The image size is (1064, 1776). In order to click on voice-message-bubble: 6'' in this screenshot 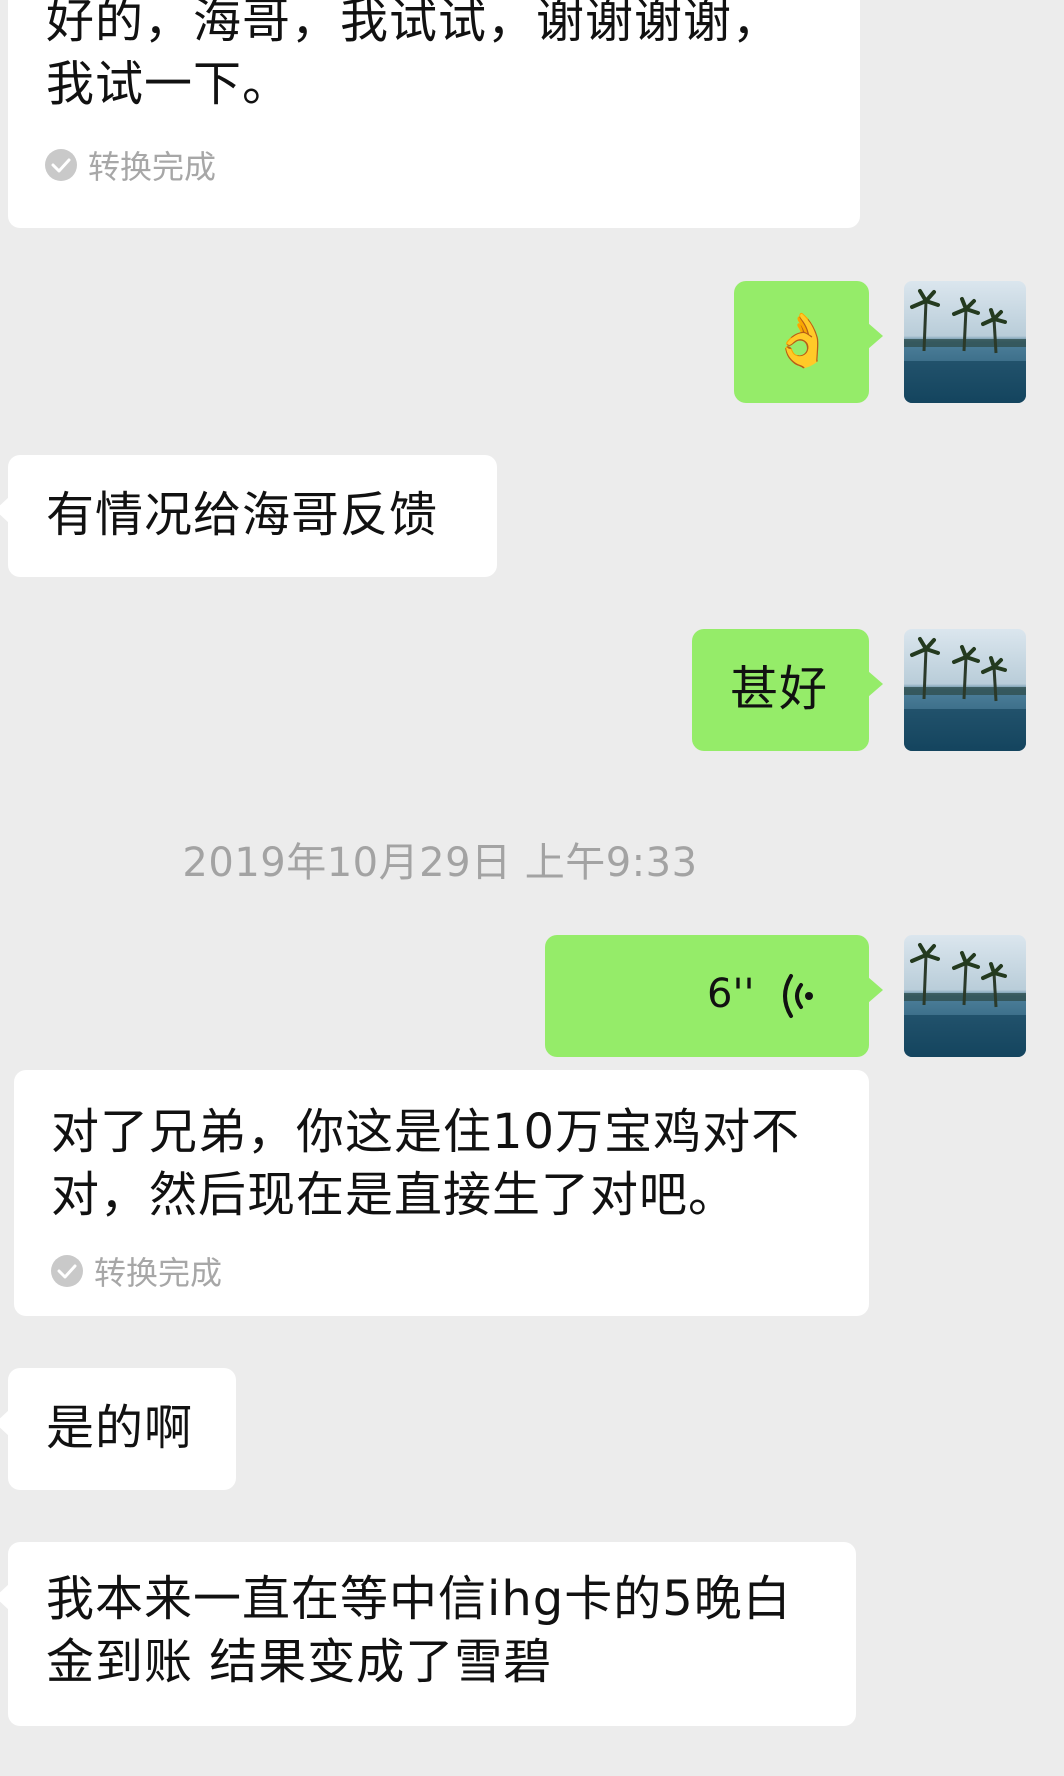, I will do `click(714, 996)`.